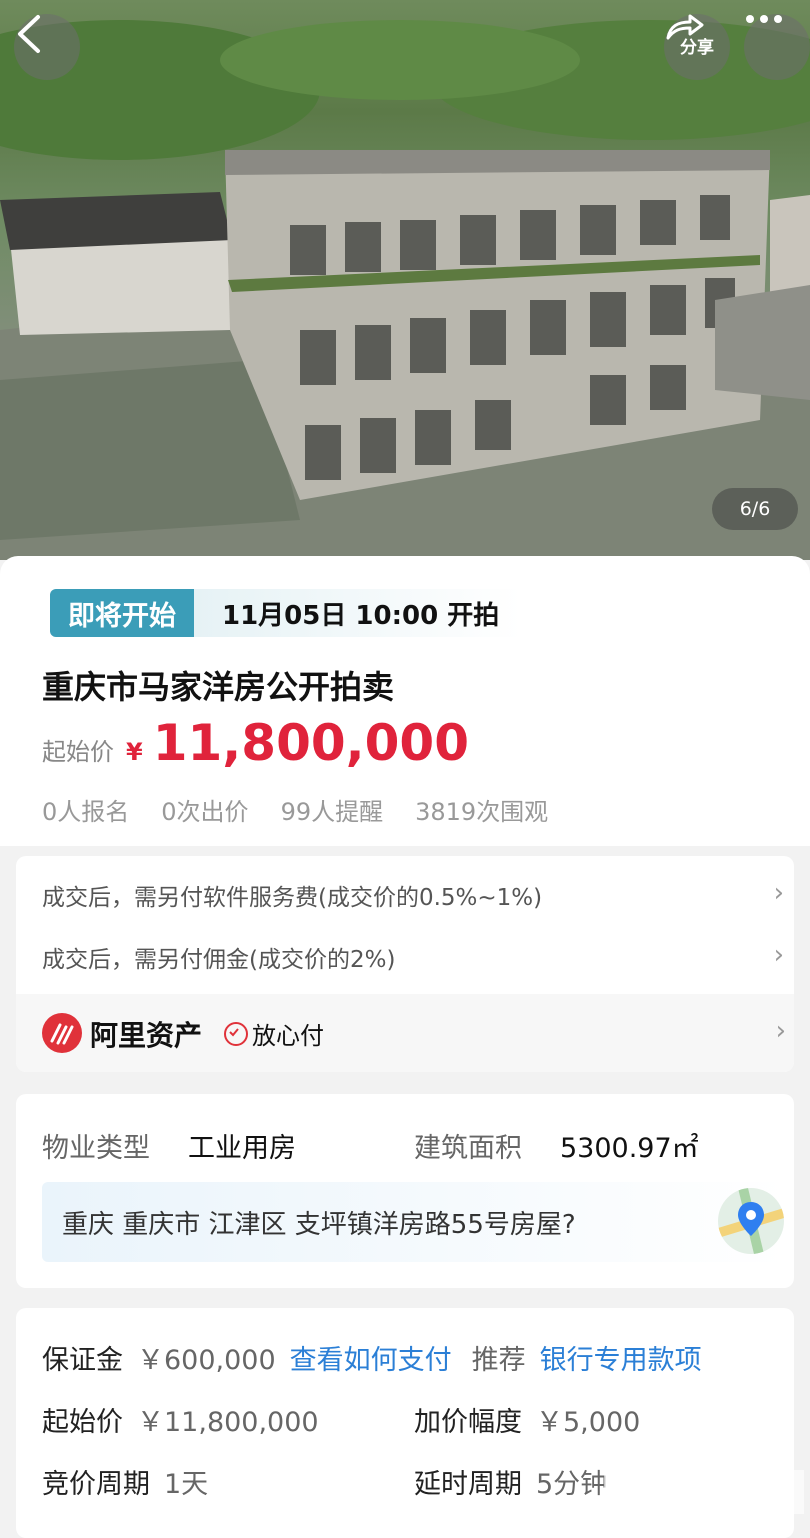  I want to click on increment-label: 加价幅度, so click(468, 1422).